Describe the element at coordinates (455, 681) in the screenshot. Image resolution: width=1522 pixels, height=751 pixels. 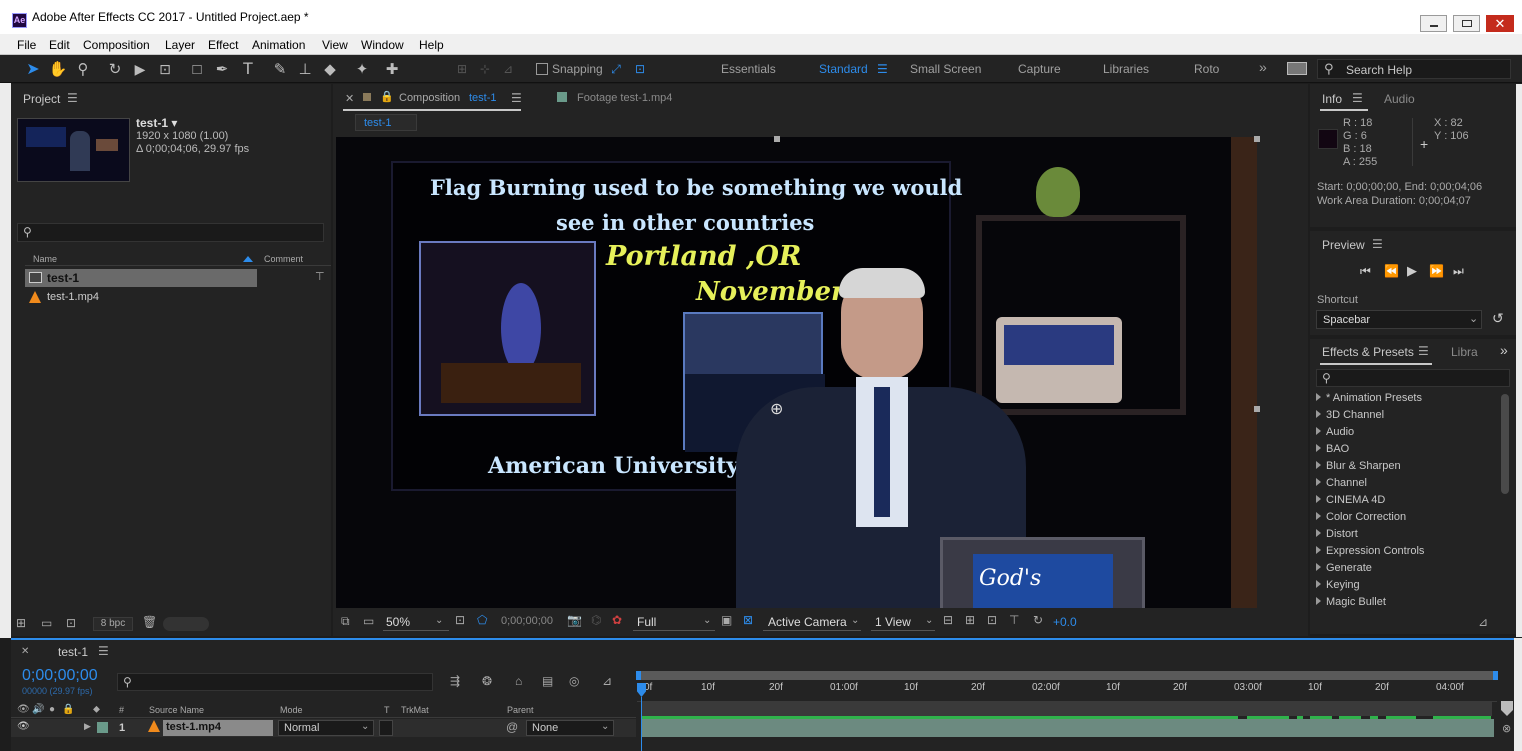
I see `composition-mini-flowchart-icon: ⇶` at that location.